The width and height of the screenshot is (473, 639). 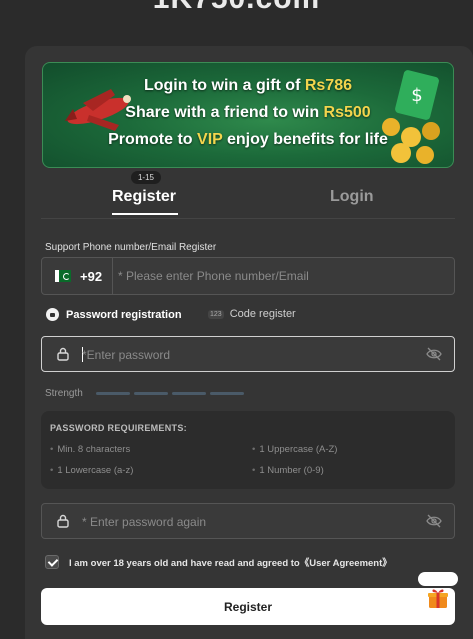 What do you see at coordinates (145, 214) in the screenshot?
I see `active-tab-indicator` at bounding box center [145, 214].